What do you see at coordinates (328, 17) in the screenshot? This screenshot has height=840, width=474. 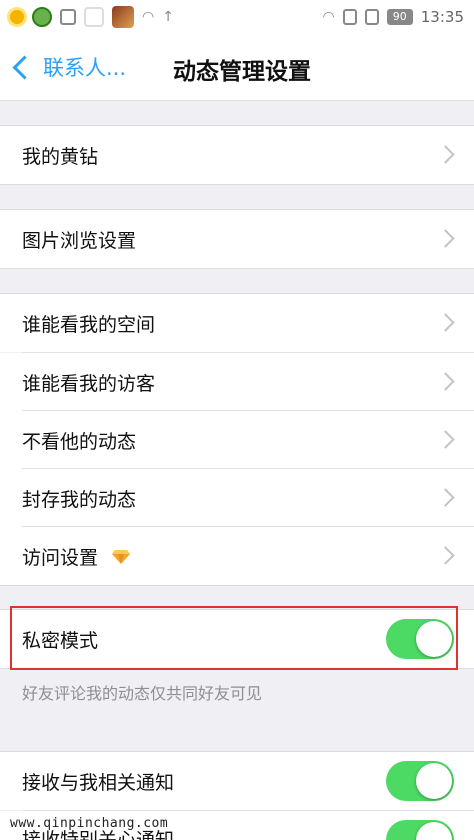 I see `wifi-signal-icon: ◠` at bounding box center [328, 17].